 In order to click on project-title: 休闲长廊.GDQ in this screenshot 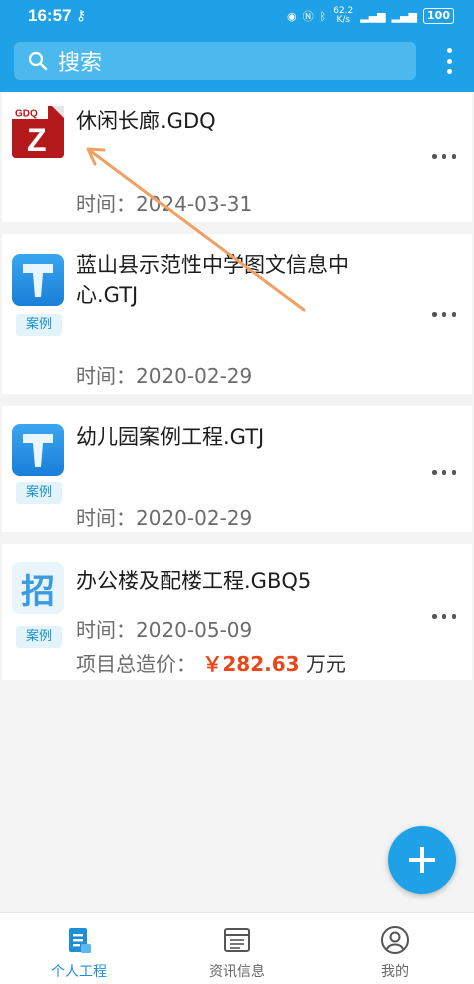, I will do `click(146, 121)`.